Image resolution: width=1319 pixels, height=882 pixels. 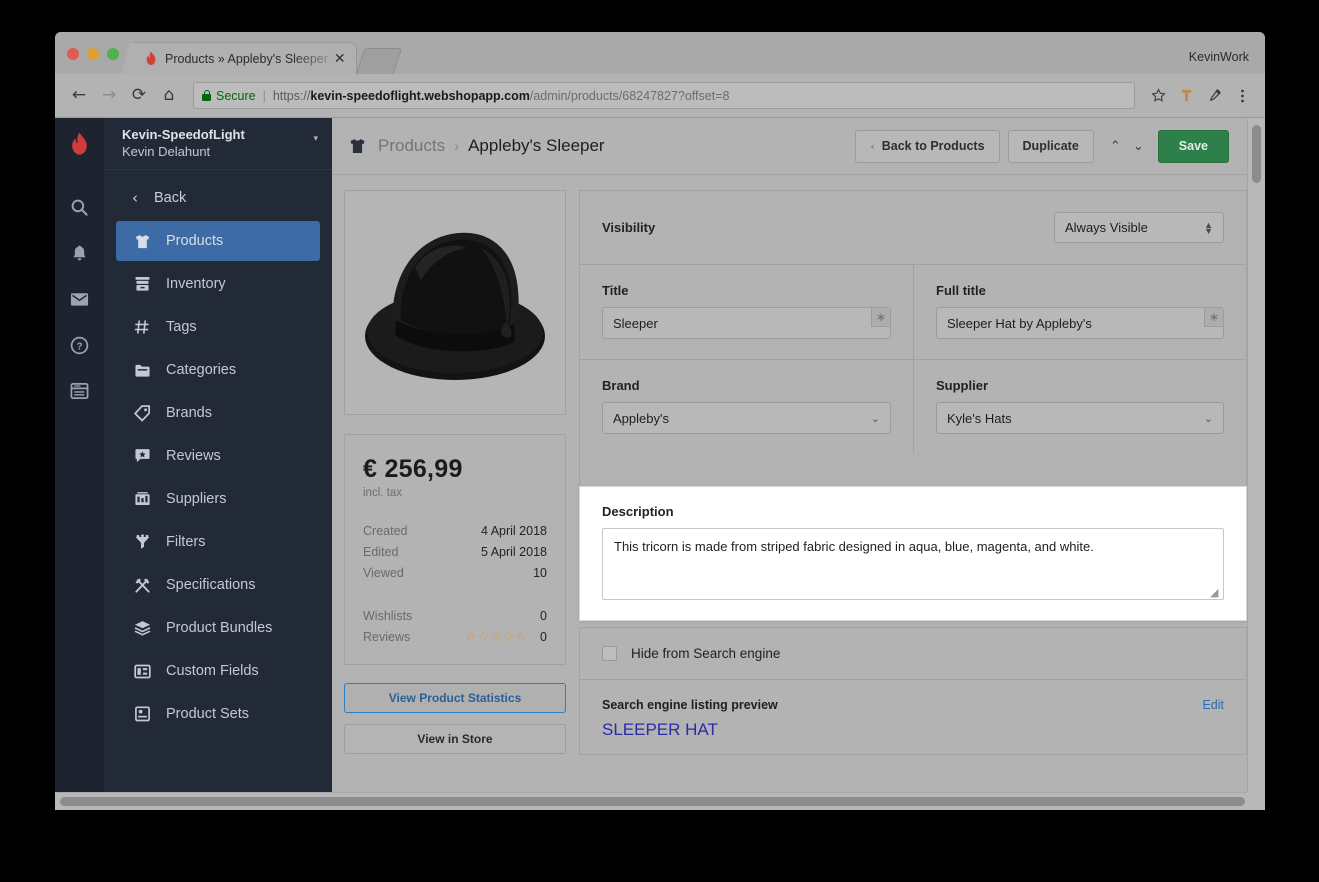 I want to click on notifications-bell-icon, so click(x=80, y=253).